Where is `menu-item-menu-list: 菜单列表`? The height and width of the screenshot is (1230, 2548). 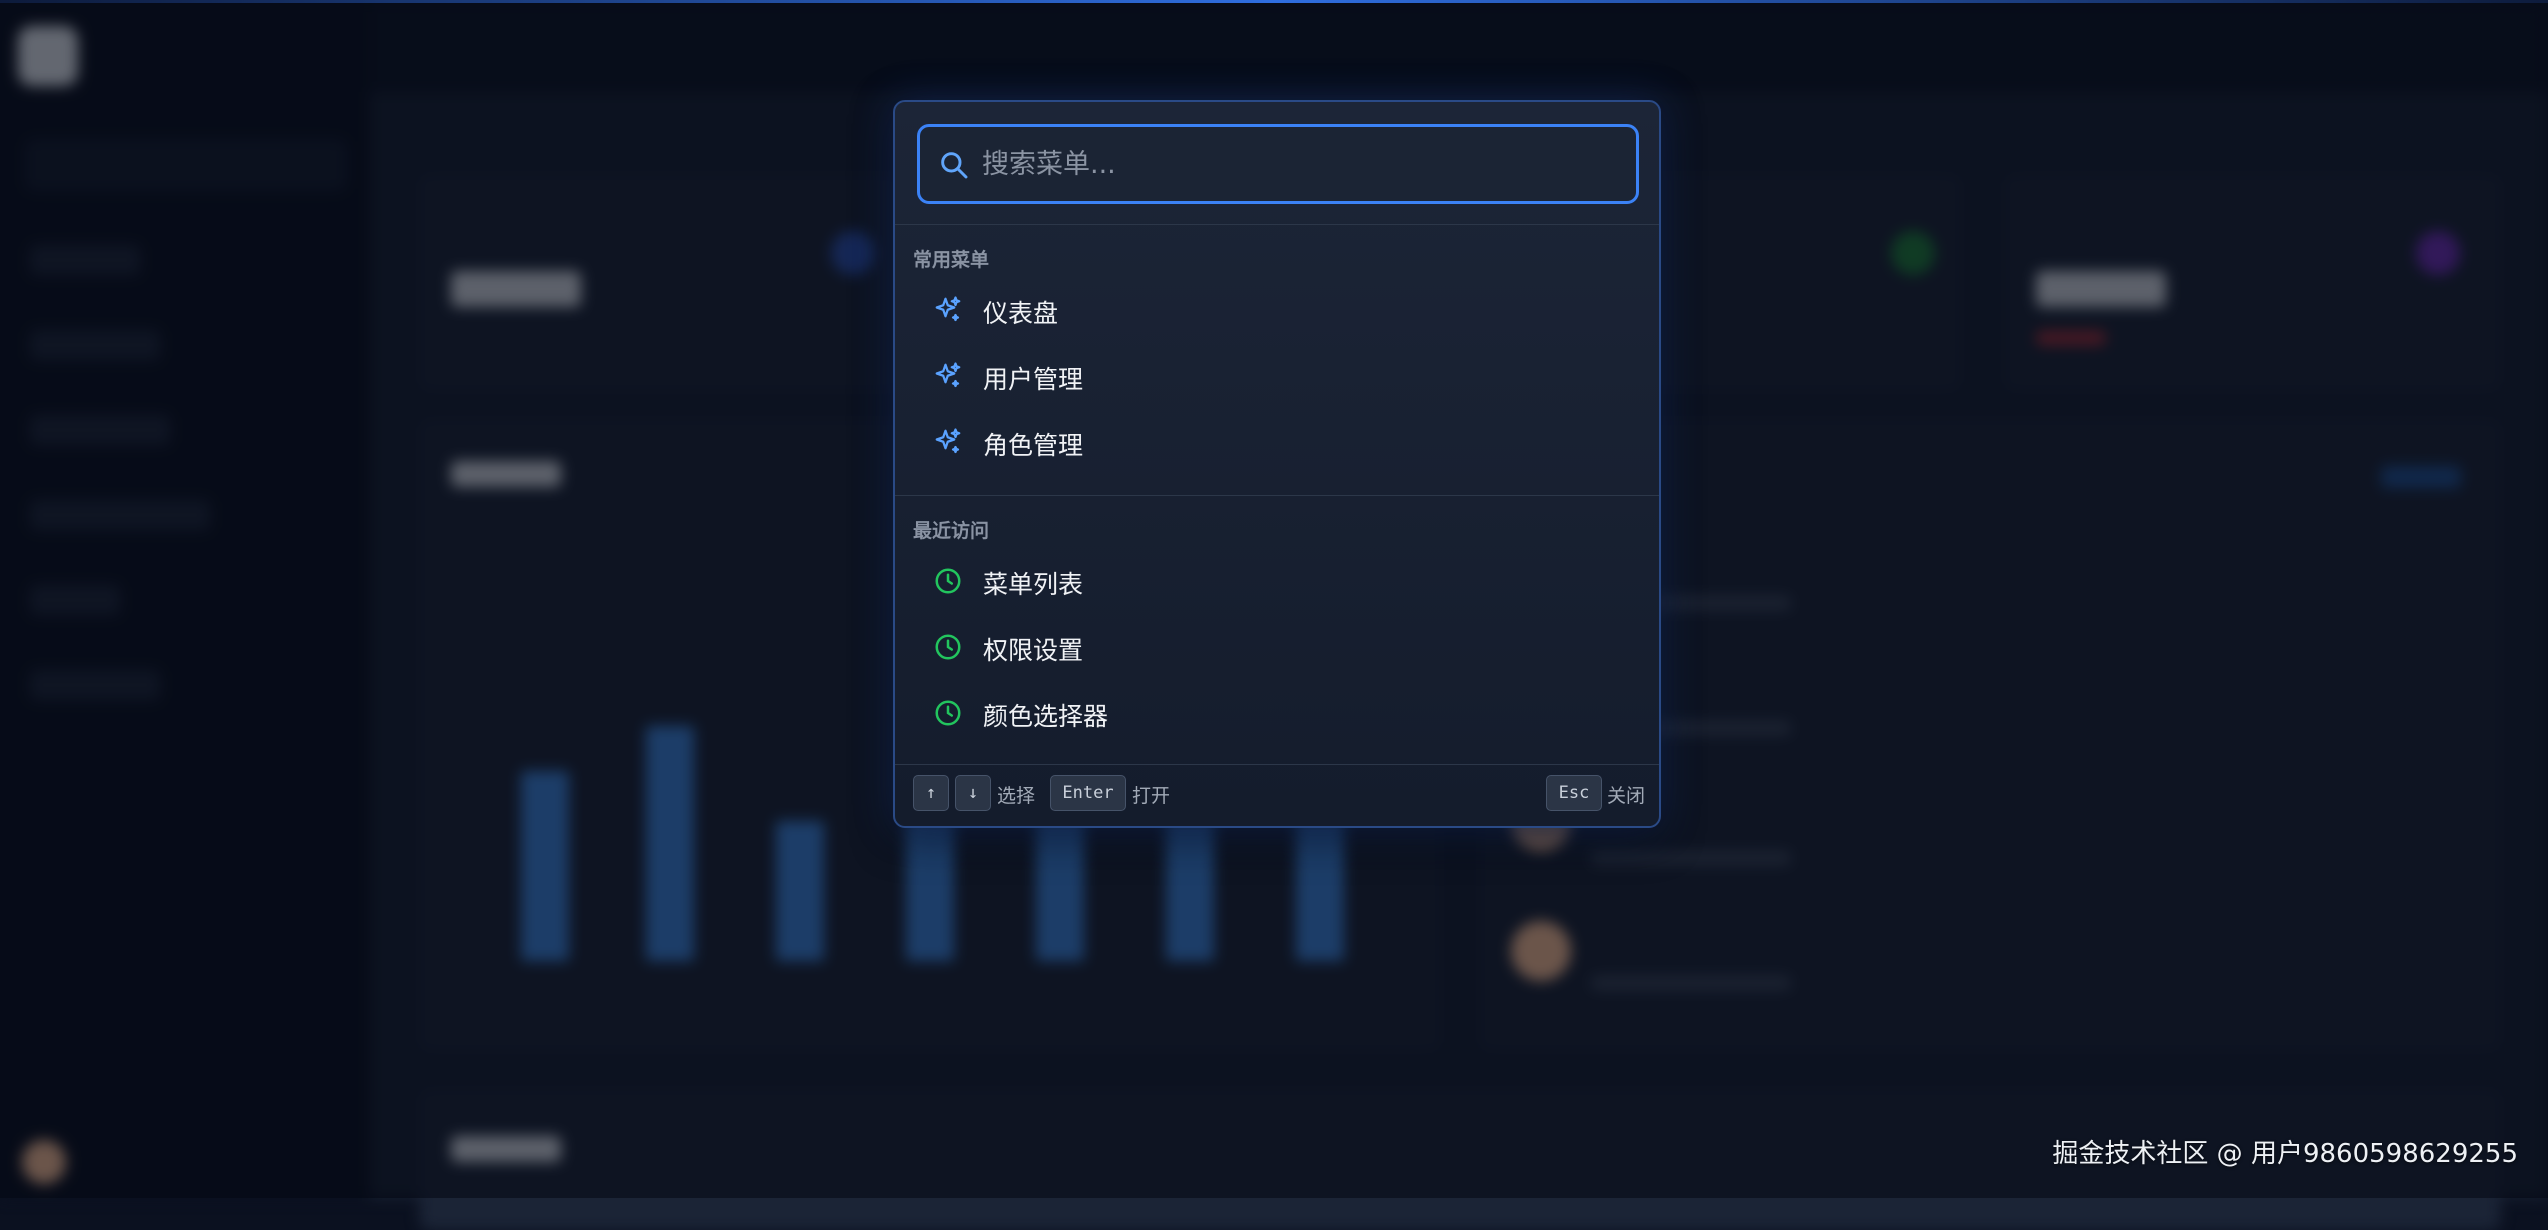 menu-item-menu-list: 菜单列表 is located at coordinates (1277, 581).